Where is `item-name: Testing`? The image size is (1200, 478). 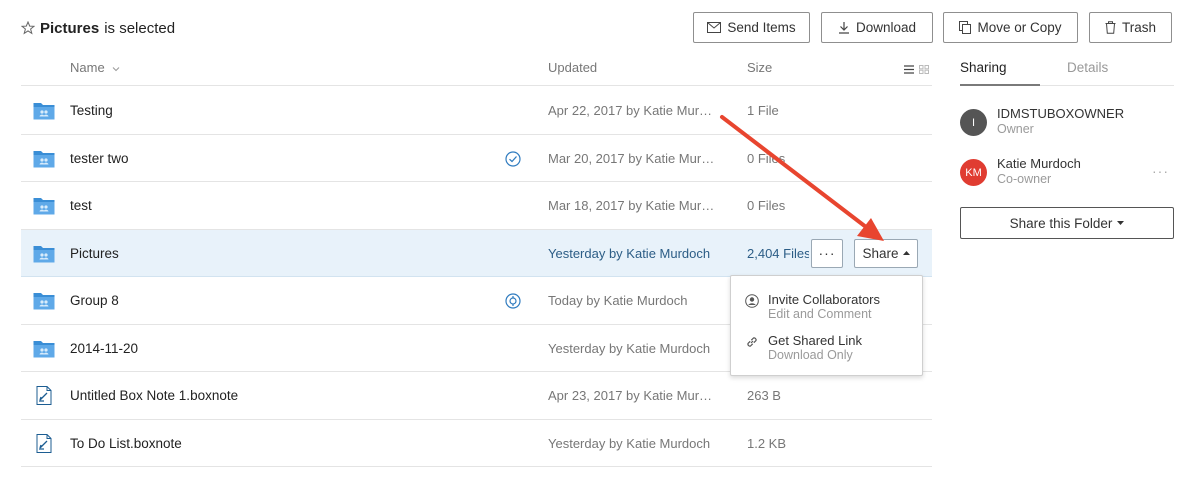
item-name: Testing is located at coordinates (91, 110).